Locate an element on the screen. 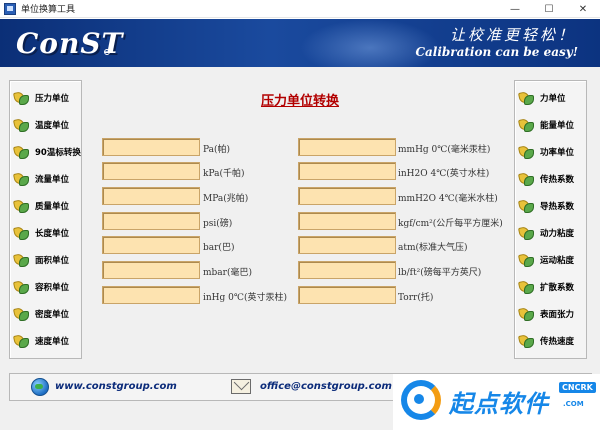 The width and height of the screenshot is (600, 430). website-link: www.constgroup.com is located at coordinates (116, 386).